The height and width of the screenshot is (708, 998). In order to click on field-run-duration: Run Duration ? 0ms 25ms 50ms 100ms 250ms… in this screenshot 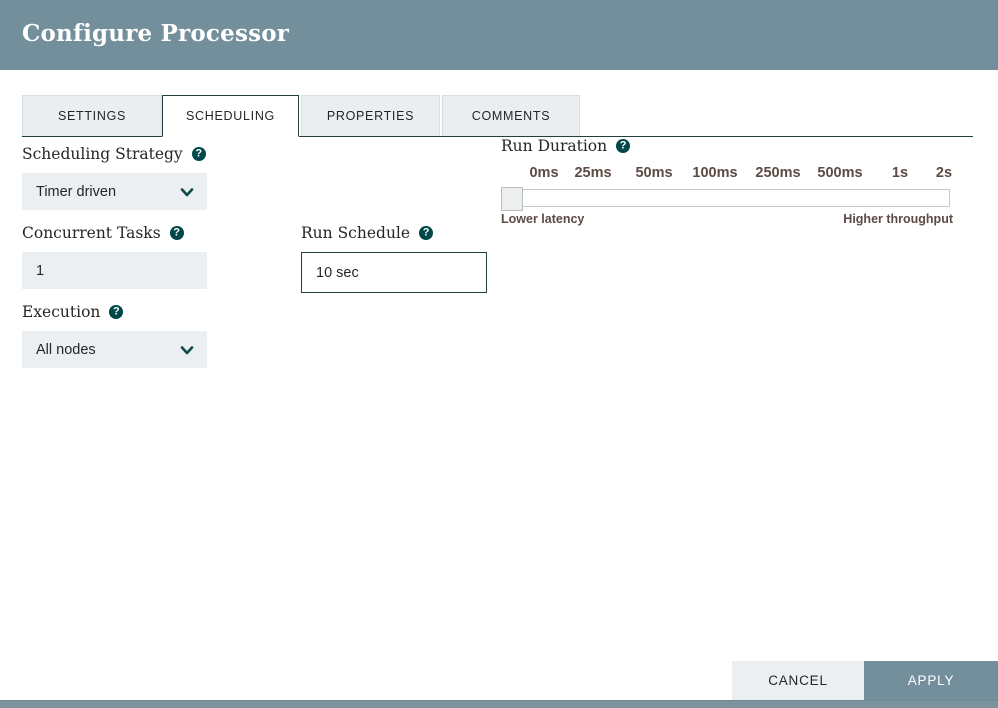, I will do `click(731, 182)`.